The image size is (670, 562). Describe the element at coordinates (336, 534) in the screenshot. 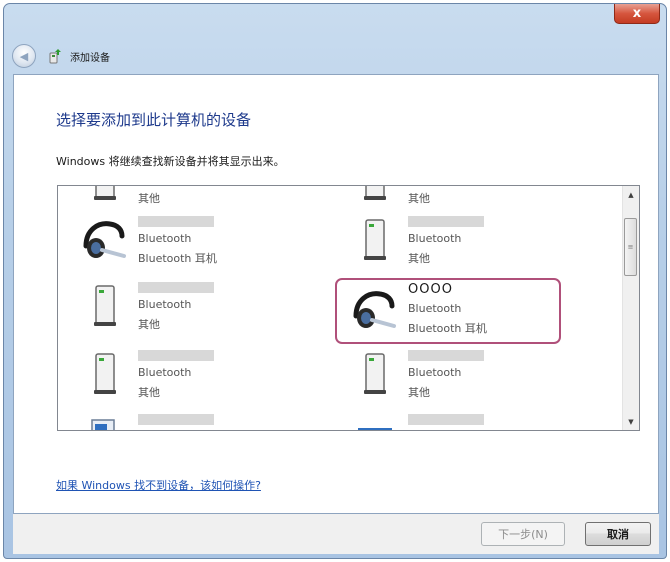

I see `button-bar: 下一步(N) 取消` at that location.